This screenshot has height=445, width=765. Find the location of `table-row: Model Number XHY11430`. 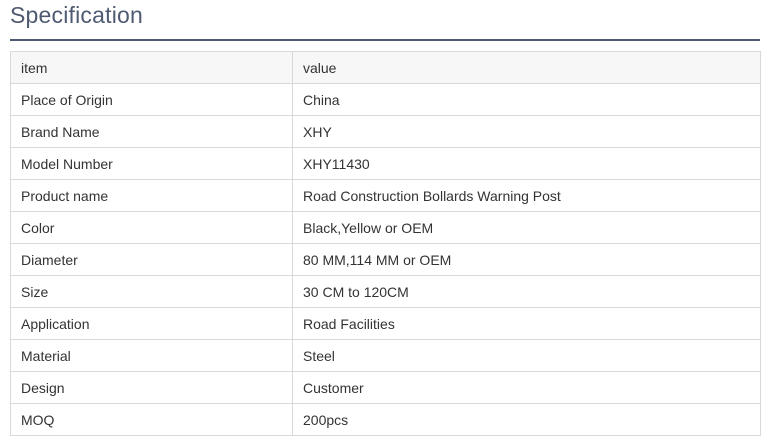

table-row: Model Number XHY11430 is located at coordinates (385, 163).